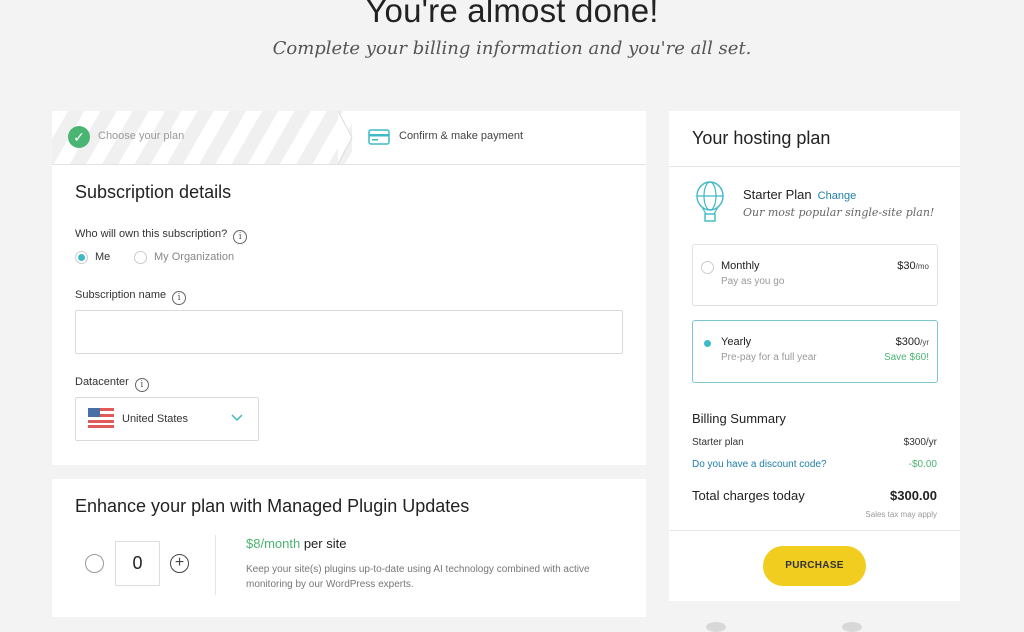  Describe the element at coordinates (237, 418) in the screenshot. I see `chevron-down-icon` at that location.